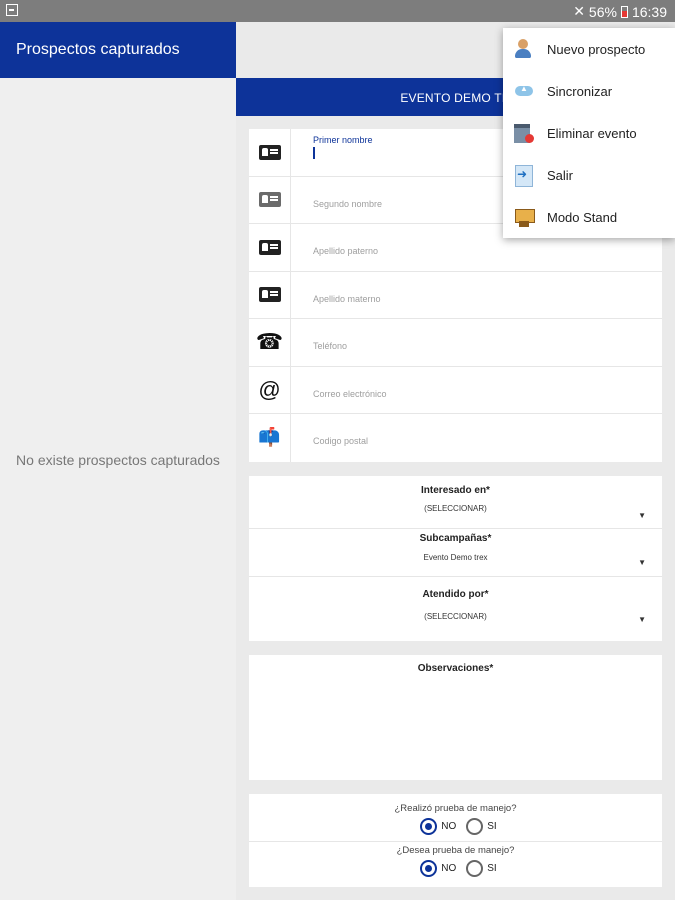  I want to click on battery-percent: 56%, so click(602, 11).